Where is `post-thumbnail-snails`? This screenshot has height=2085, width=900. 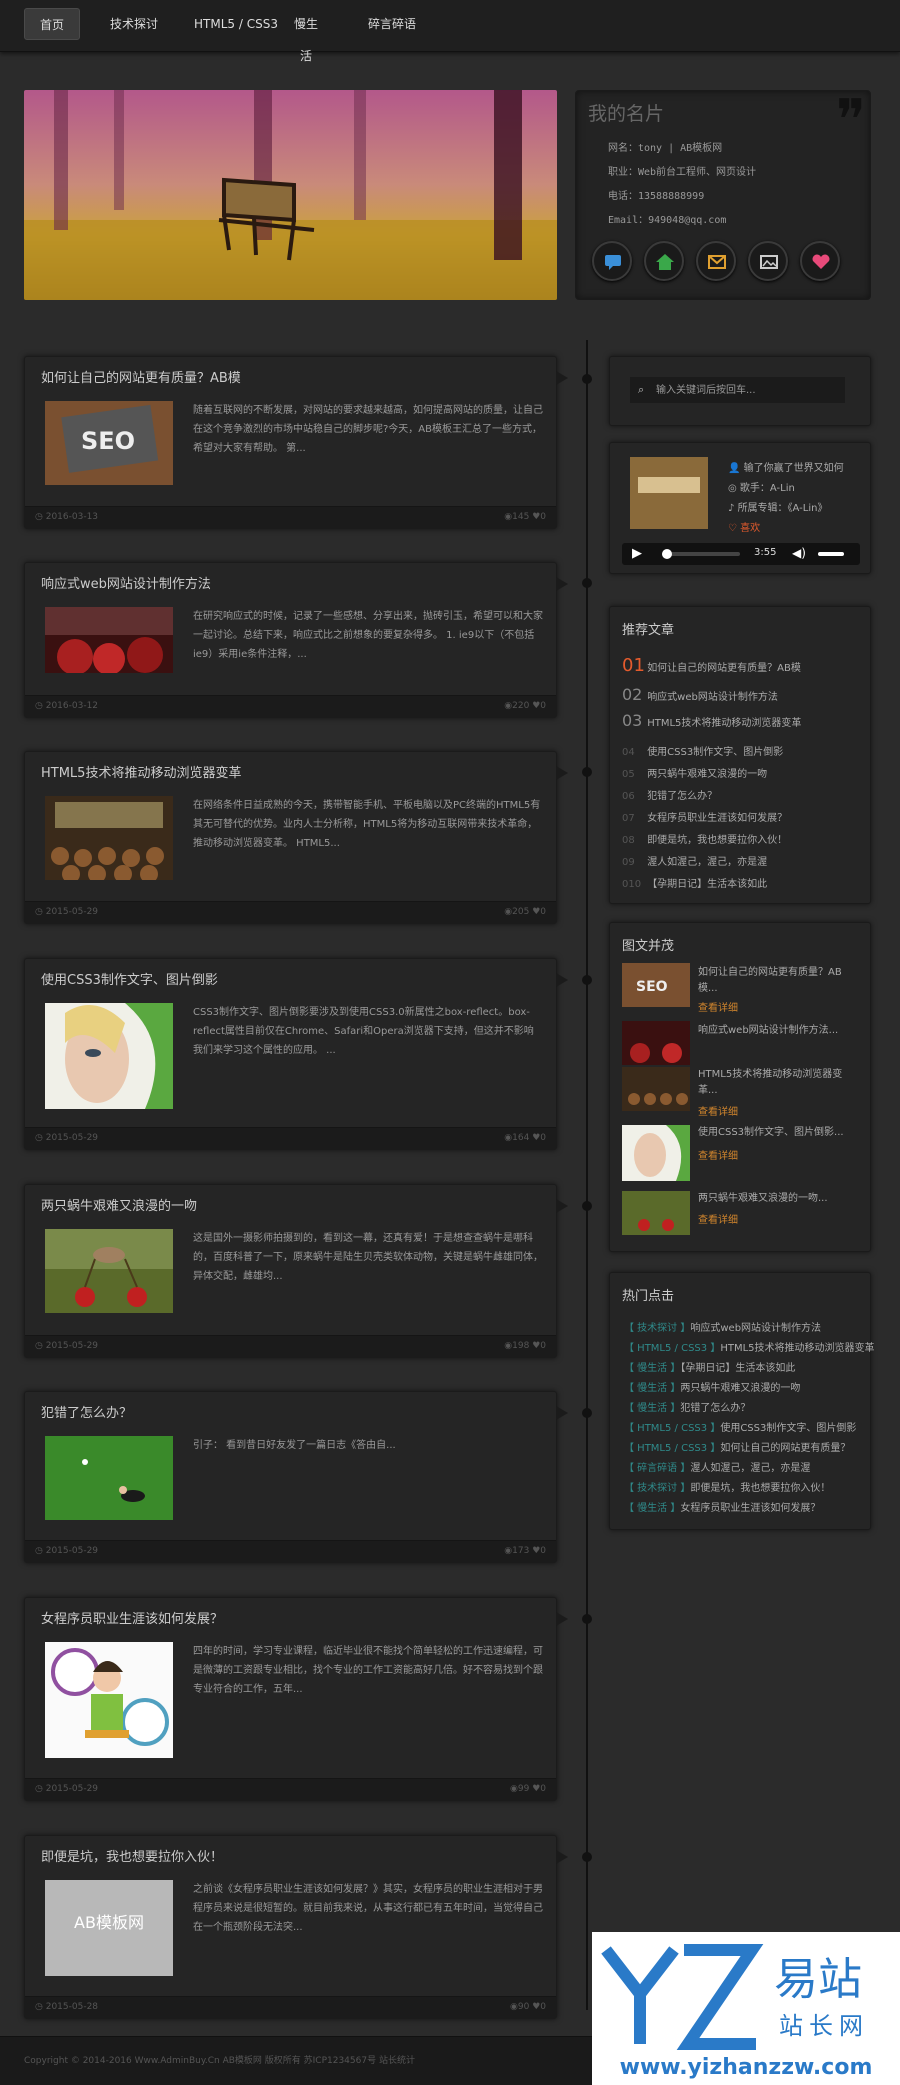 post-thumbnail-snails is located at coordinates (109, 1271).